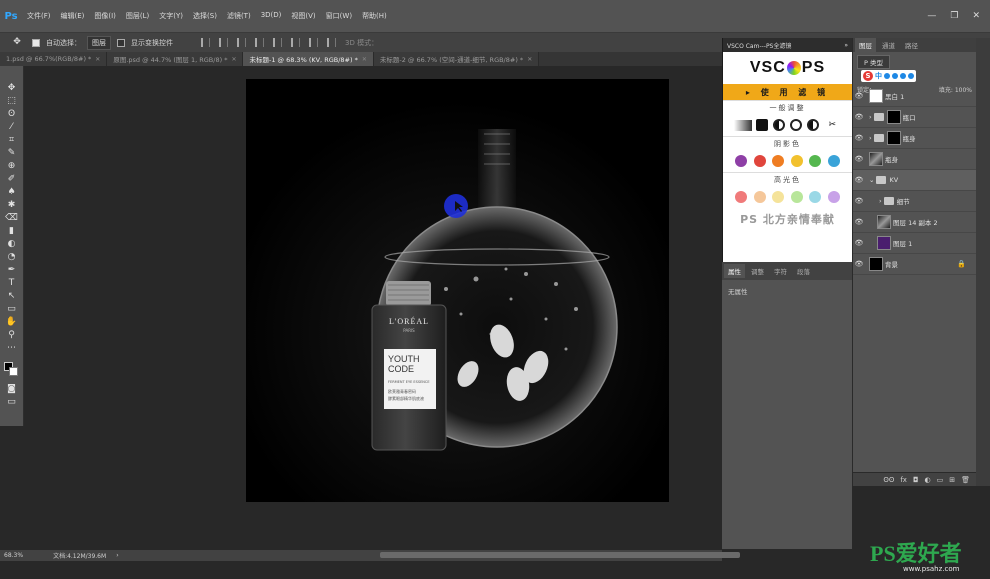 The width and height of the screenshot is (990, 579). I want to click on background-color, so click(13, 371).